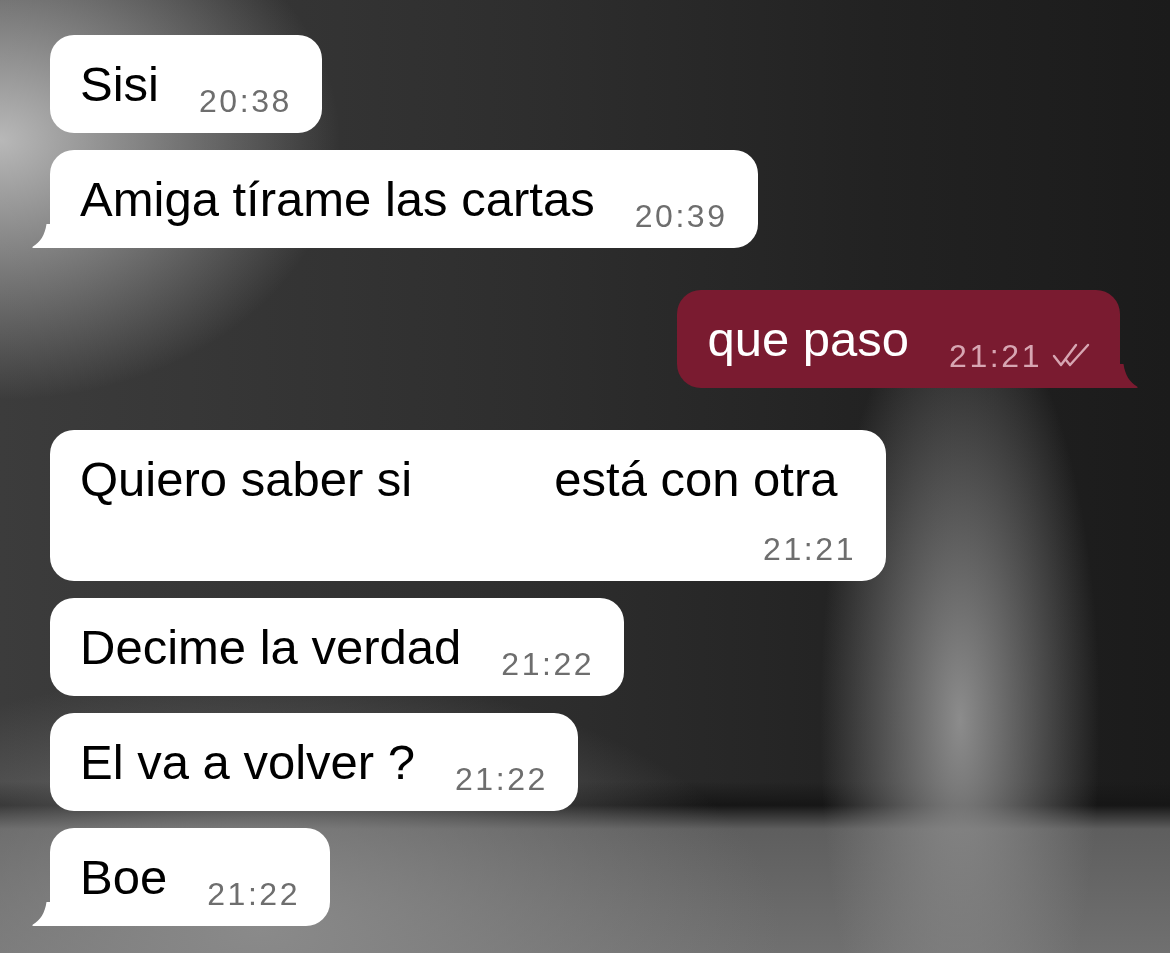  Describe the element at coordinates (271, 647) in the screenshot. I see `message-text: Decime la verdad` at that location.